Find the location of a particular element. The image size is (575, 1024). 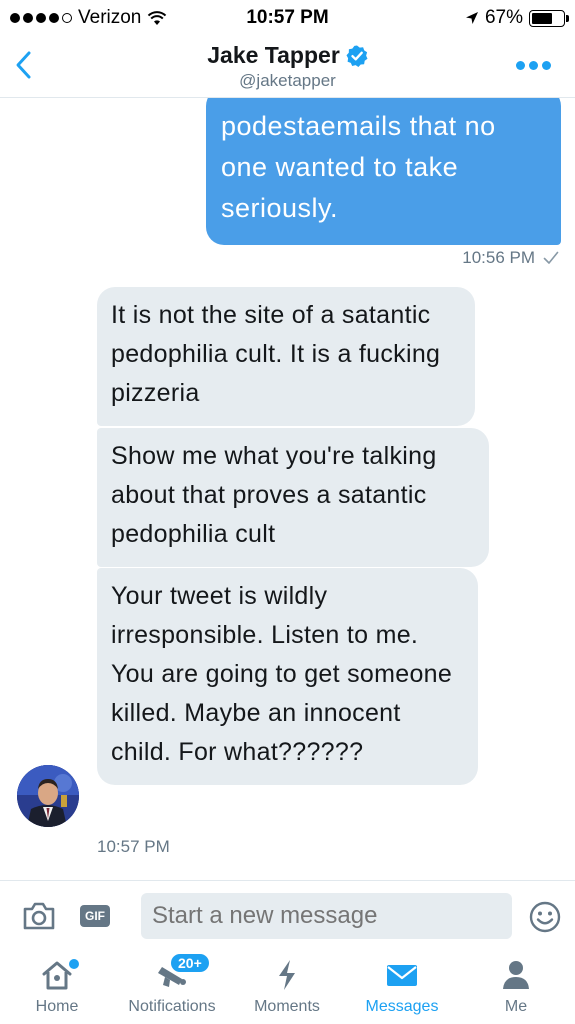

tab-me: Me is located at coordinates (516, 987).